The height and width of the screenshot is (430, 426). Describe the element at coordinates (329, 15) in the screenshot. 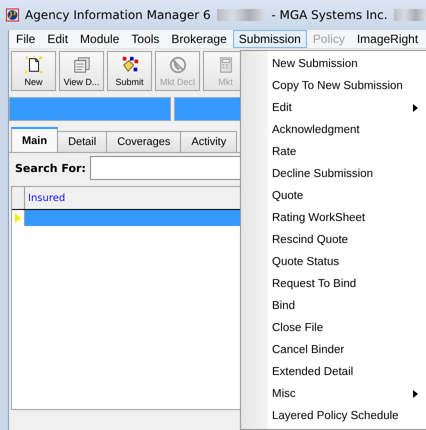

I see `window-subtitle: - MGA Systems Inc.` at that location.